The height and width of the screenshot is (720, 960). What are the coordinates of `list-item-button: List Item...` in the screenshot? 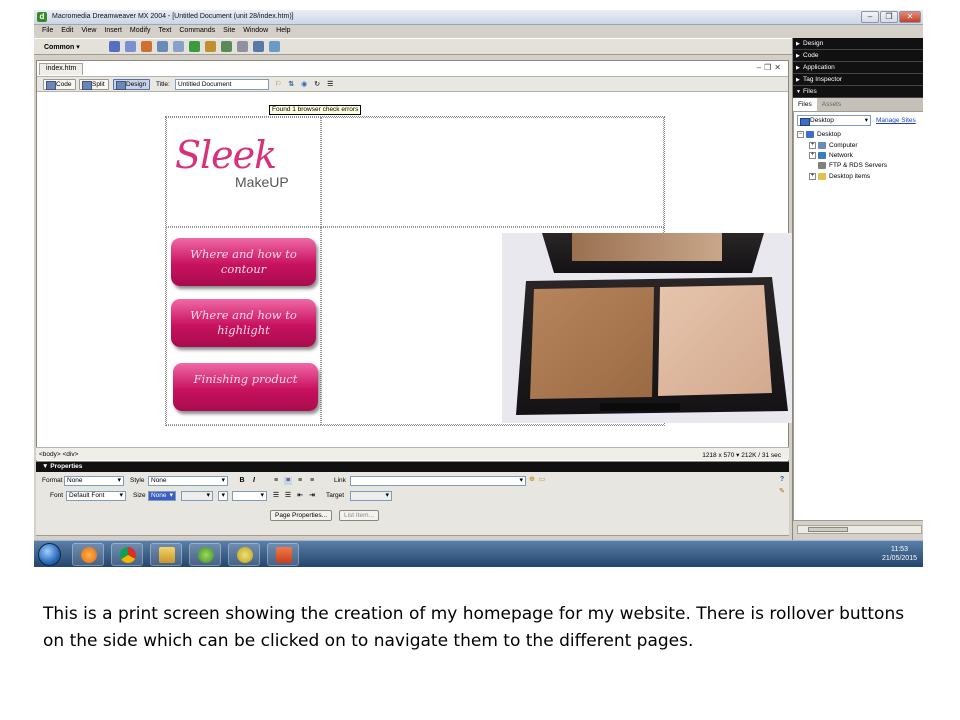 It's located at (359, 515).